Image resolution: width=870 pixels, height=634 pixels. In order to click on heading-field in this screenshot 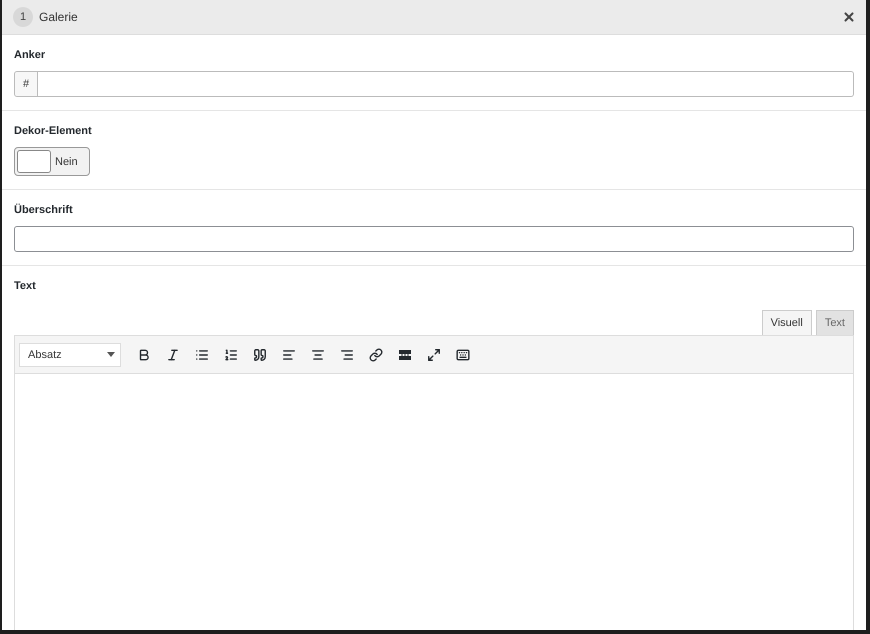, I will do `click(434, 239)`.